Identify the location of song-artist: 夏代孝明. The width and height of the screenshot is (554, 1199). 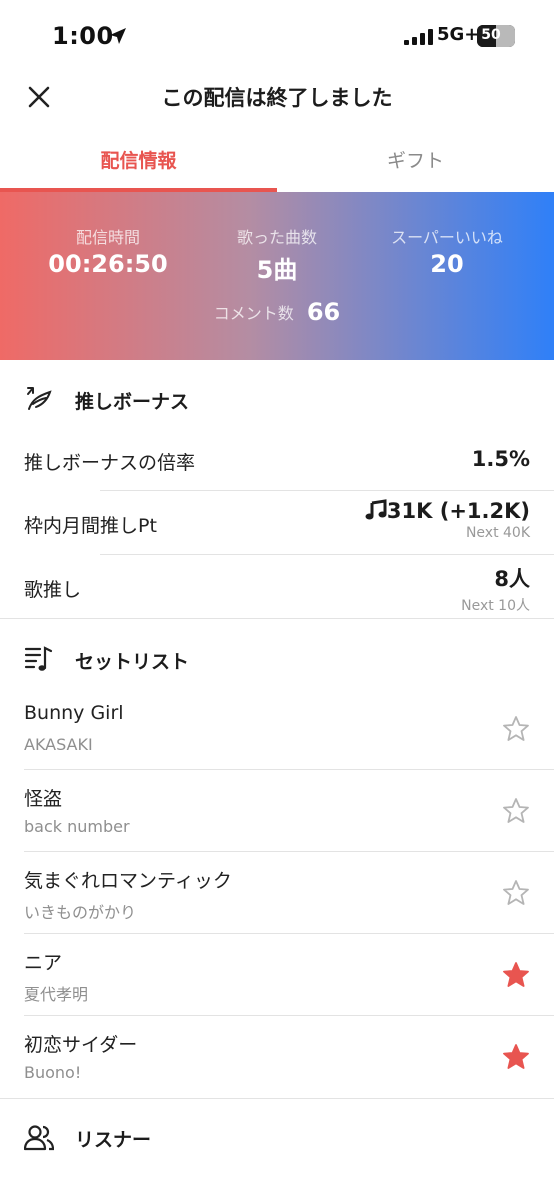
(56, 994).